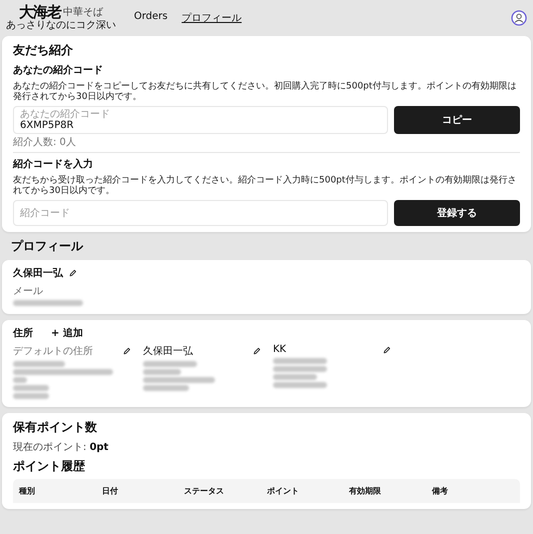 The width and height of the screenshot is (533, 534). Describe the element at coordinates (99, 447) in the screenshot. I see `points-value: 0pt` at that location.